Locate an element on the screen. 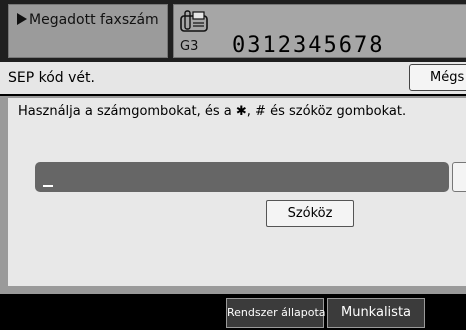 The width and height of the screenshot is (466, 330). fax-machine-icon is located at coordinates (194, 21).